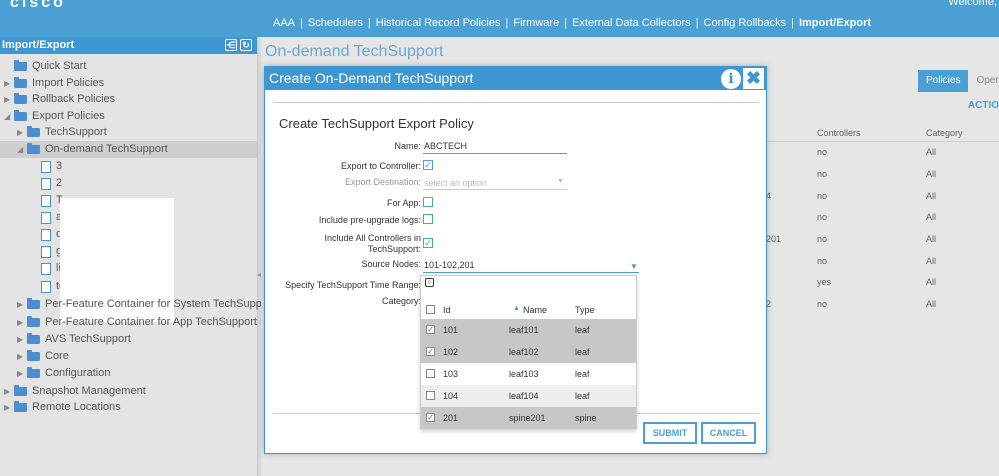 This screenshot has height=476, width=999. I want to click on subnav-firmware: Firmware, so click(536, 23).